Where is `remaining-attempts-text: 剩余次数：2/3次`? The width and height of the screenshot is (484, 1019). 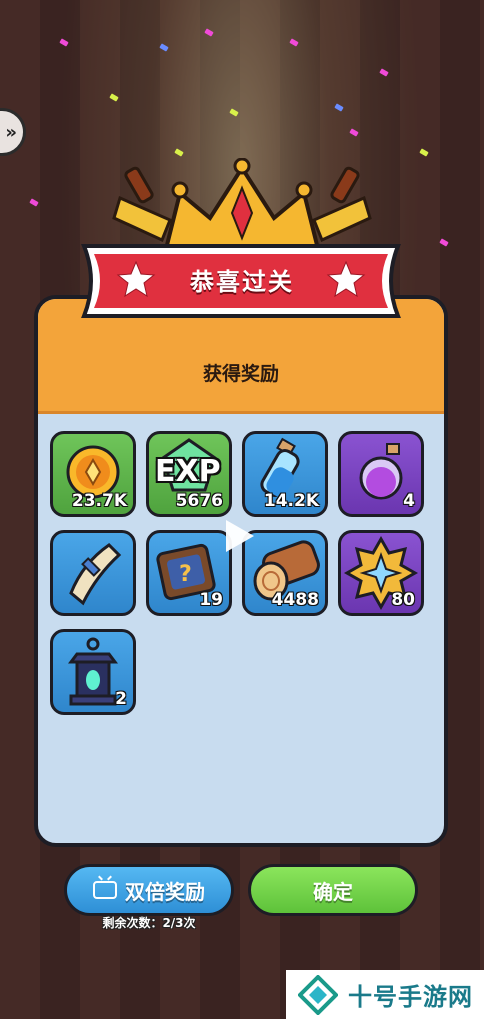 remaining-attempts-text: 剩余次数：2/3次 is located at coordinates (149, 923).